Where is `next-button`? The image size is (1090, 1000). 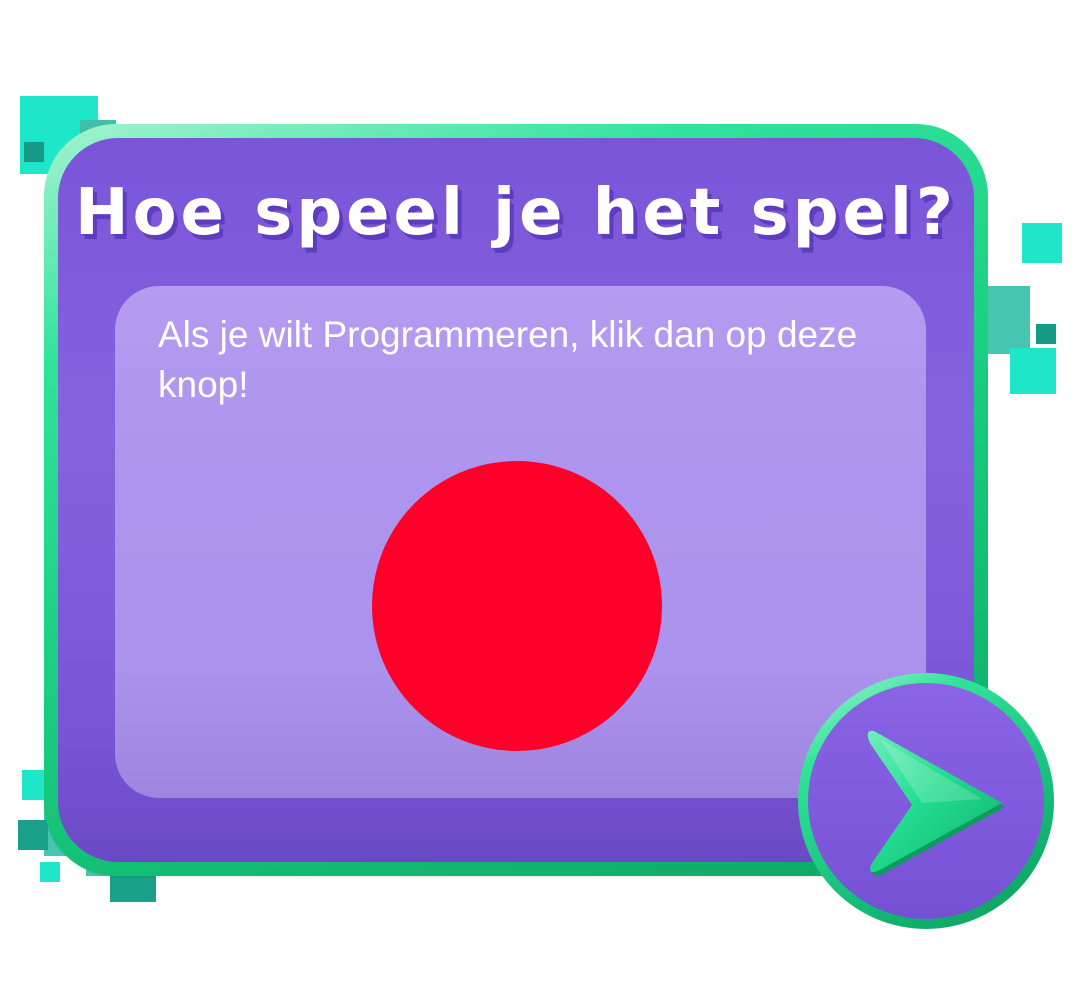
next-button is located at coordinates (926, 801).